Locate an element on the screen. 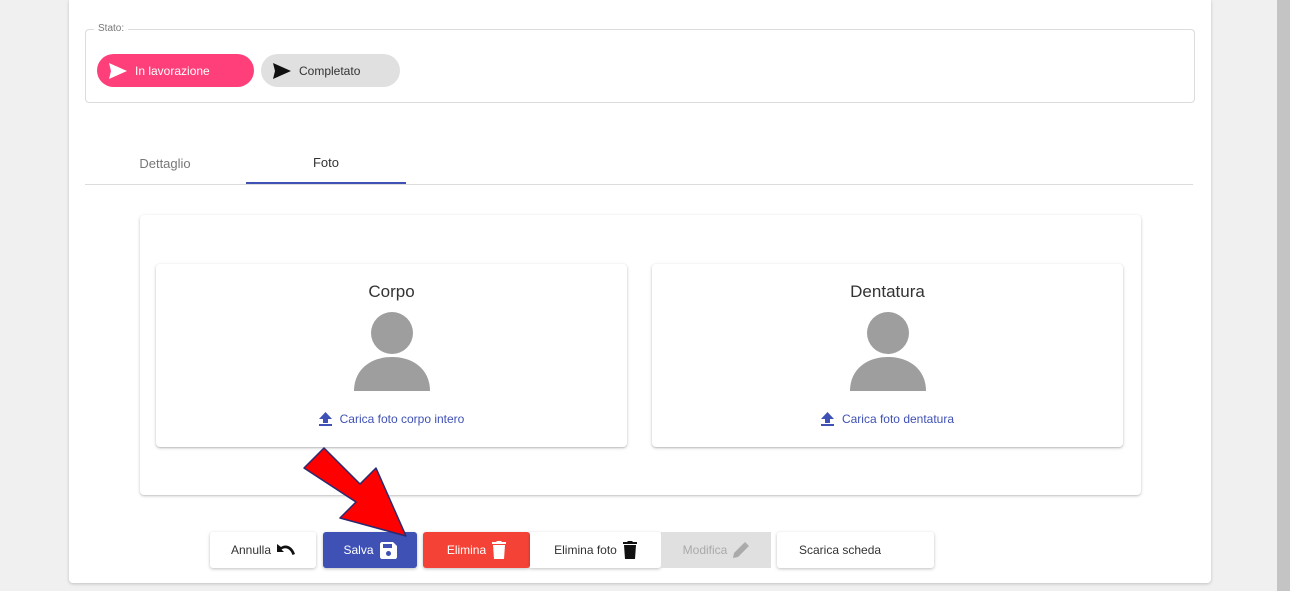 This screenshot has width=1290, height=591. card-title: Dentatura is located at coordinates (887, 291).